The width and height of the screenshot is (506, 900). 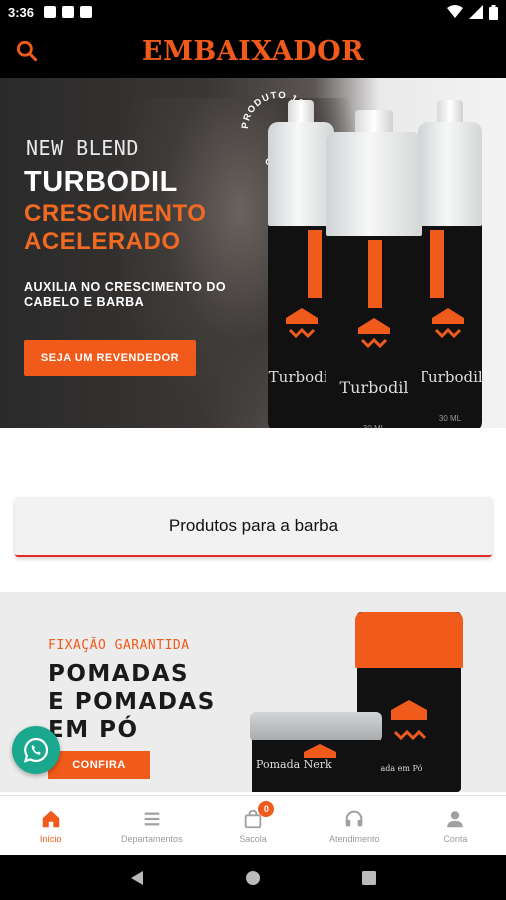 I want to click on whatsapp-button, so click(x=36, y=750).